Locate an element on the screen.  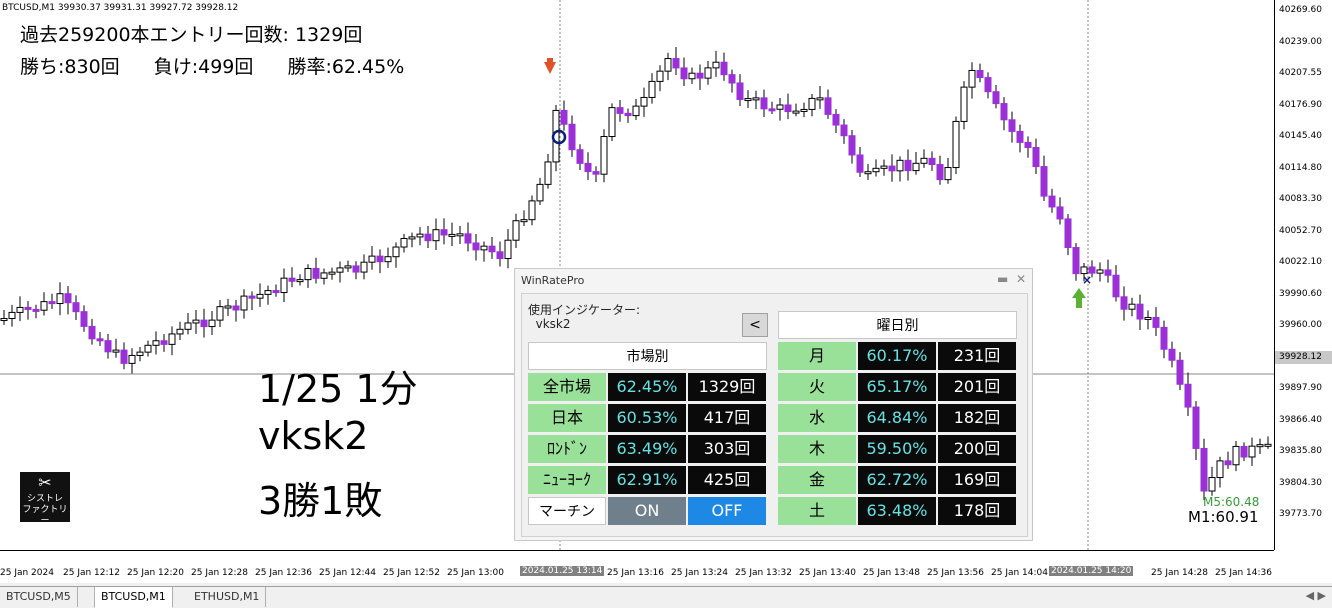
market-count-cell: 425回 is located at coordinates (727, 480).